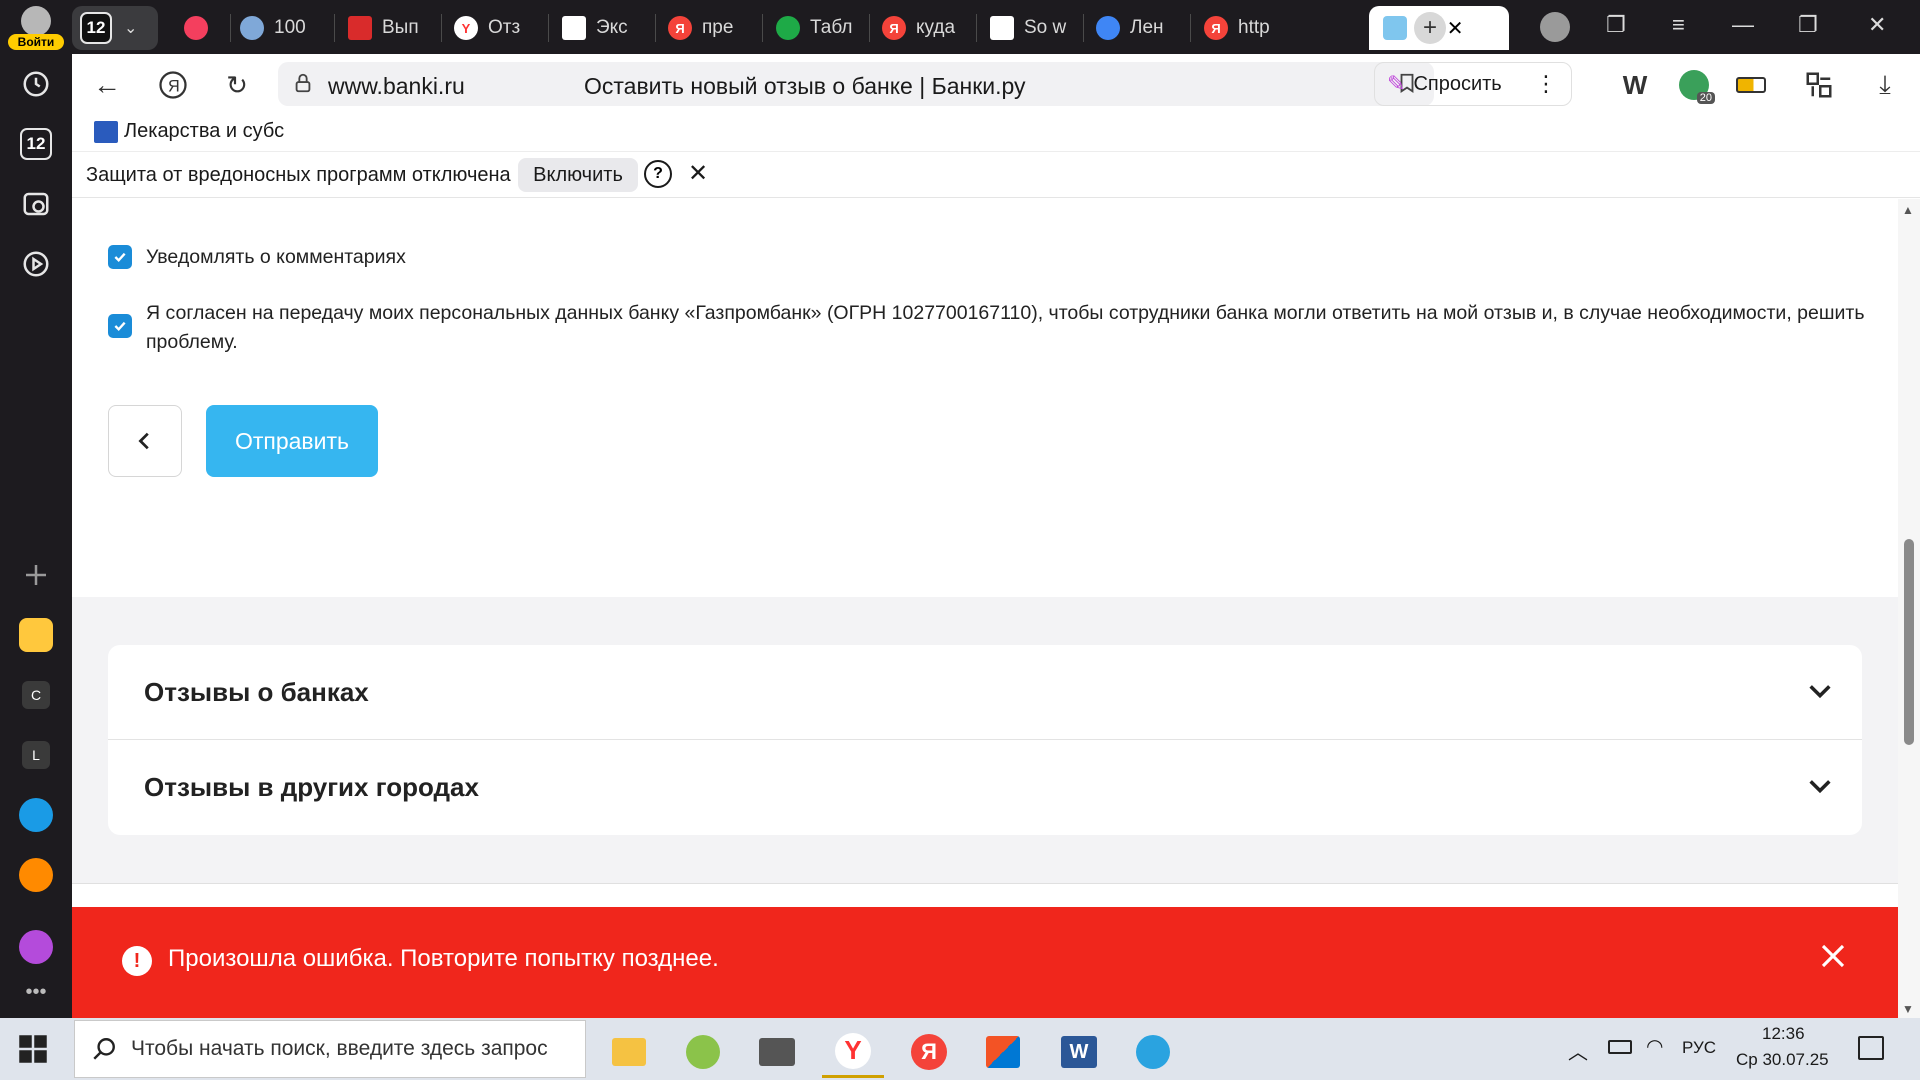 This screenshot has width=1920, height=1080. What do you see at coordinates (1751, 85) in the screenshot?
I see `battery-saver-icon` at bounding box center [1751, 85].